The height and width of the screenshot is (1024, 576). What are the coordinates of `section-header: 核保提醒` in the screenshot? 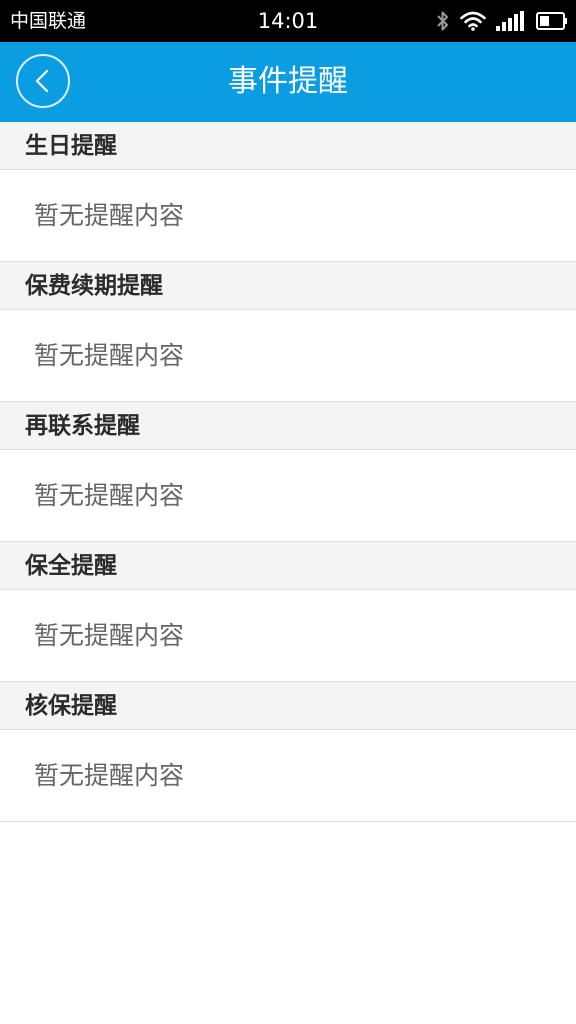 It's located at (288, 706).